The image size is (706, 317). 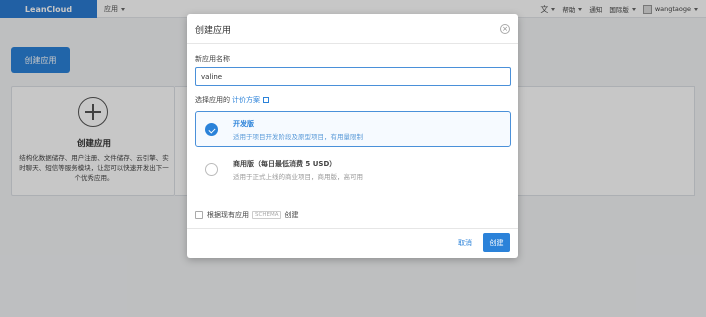 What do you see at coordinates (505, 29) in the screenshot?
I see `close-icon: ×` at bounding box center [505, 29].